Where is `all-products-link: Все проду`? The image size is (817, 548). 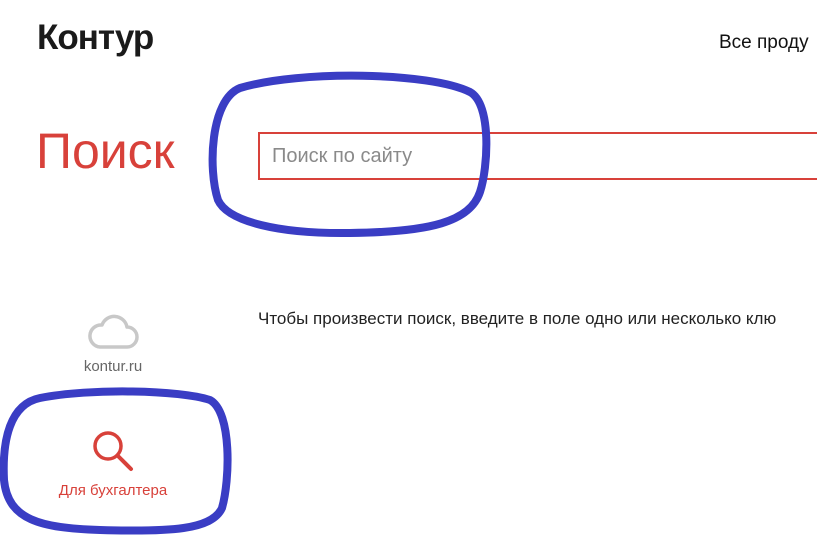 all-products-link: Все проду is located at coordinates (764, 43).